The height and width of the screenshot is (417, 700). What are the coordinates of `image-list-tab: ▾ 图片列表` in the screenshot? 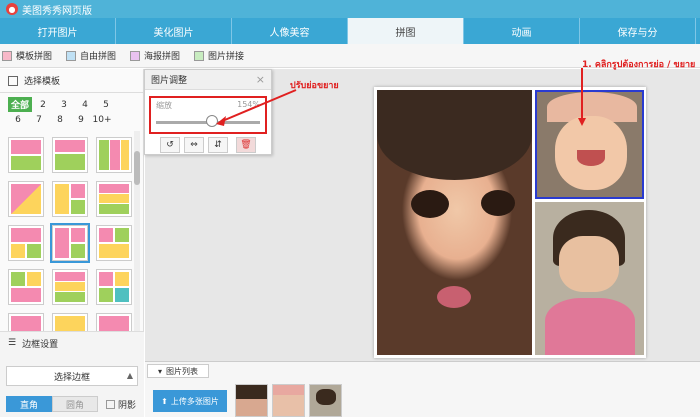 It's located at (178, 371).